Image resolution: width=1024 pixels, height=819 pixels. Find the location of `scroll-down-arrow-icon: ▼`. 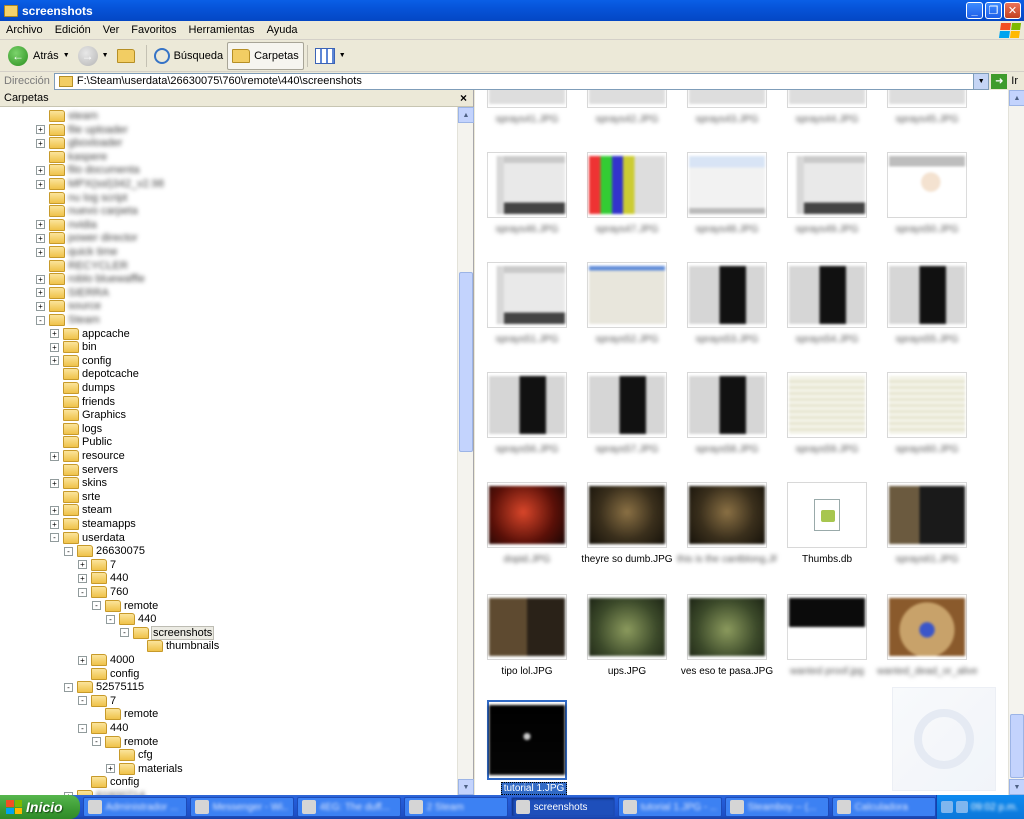

scroll-down-arrow-icon: ▼ is located at coordinates (466, 787).